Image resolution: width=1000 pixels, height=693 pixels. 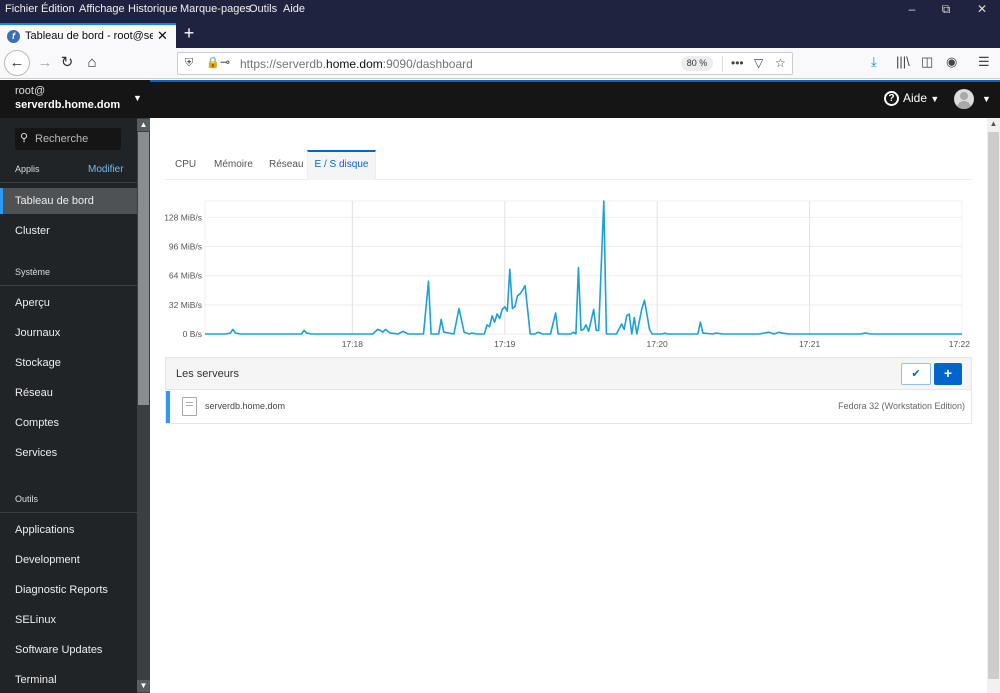 I want to click on edit-servers-button: ✔, so click(x=916, y=374).